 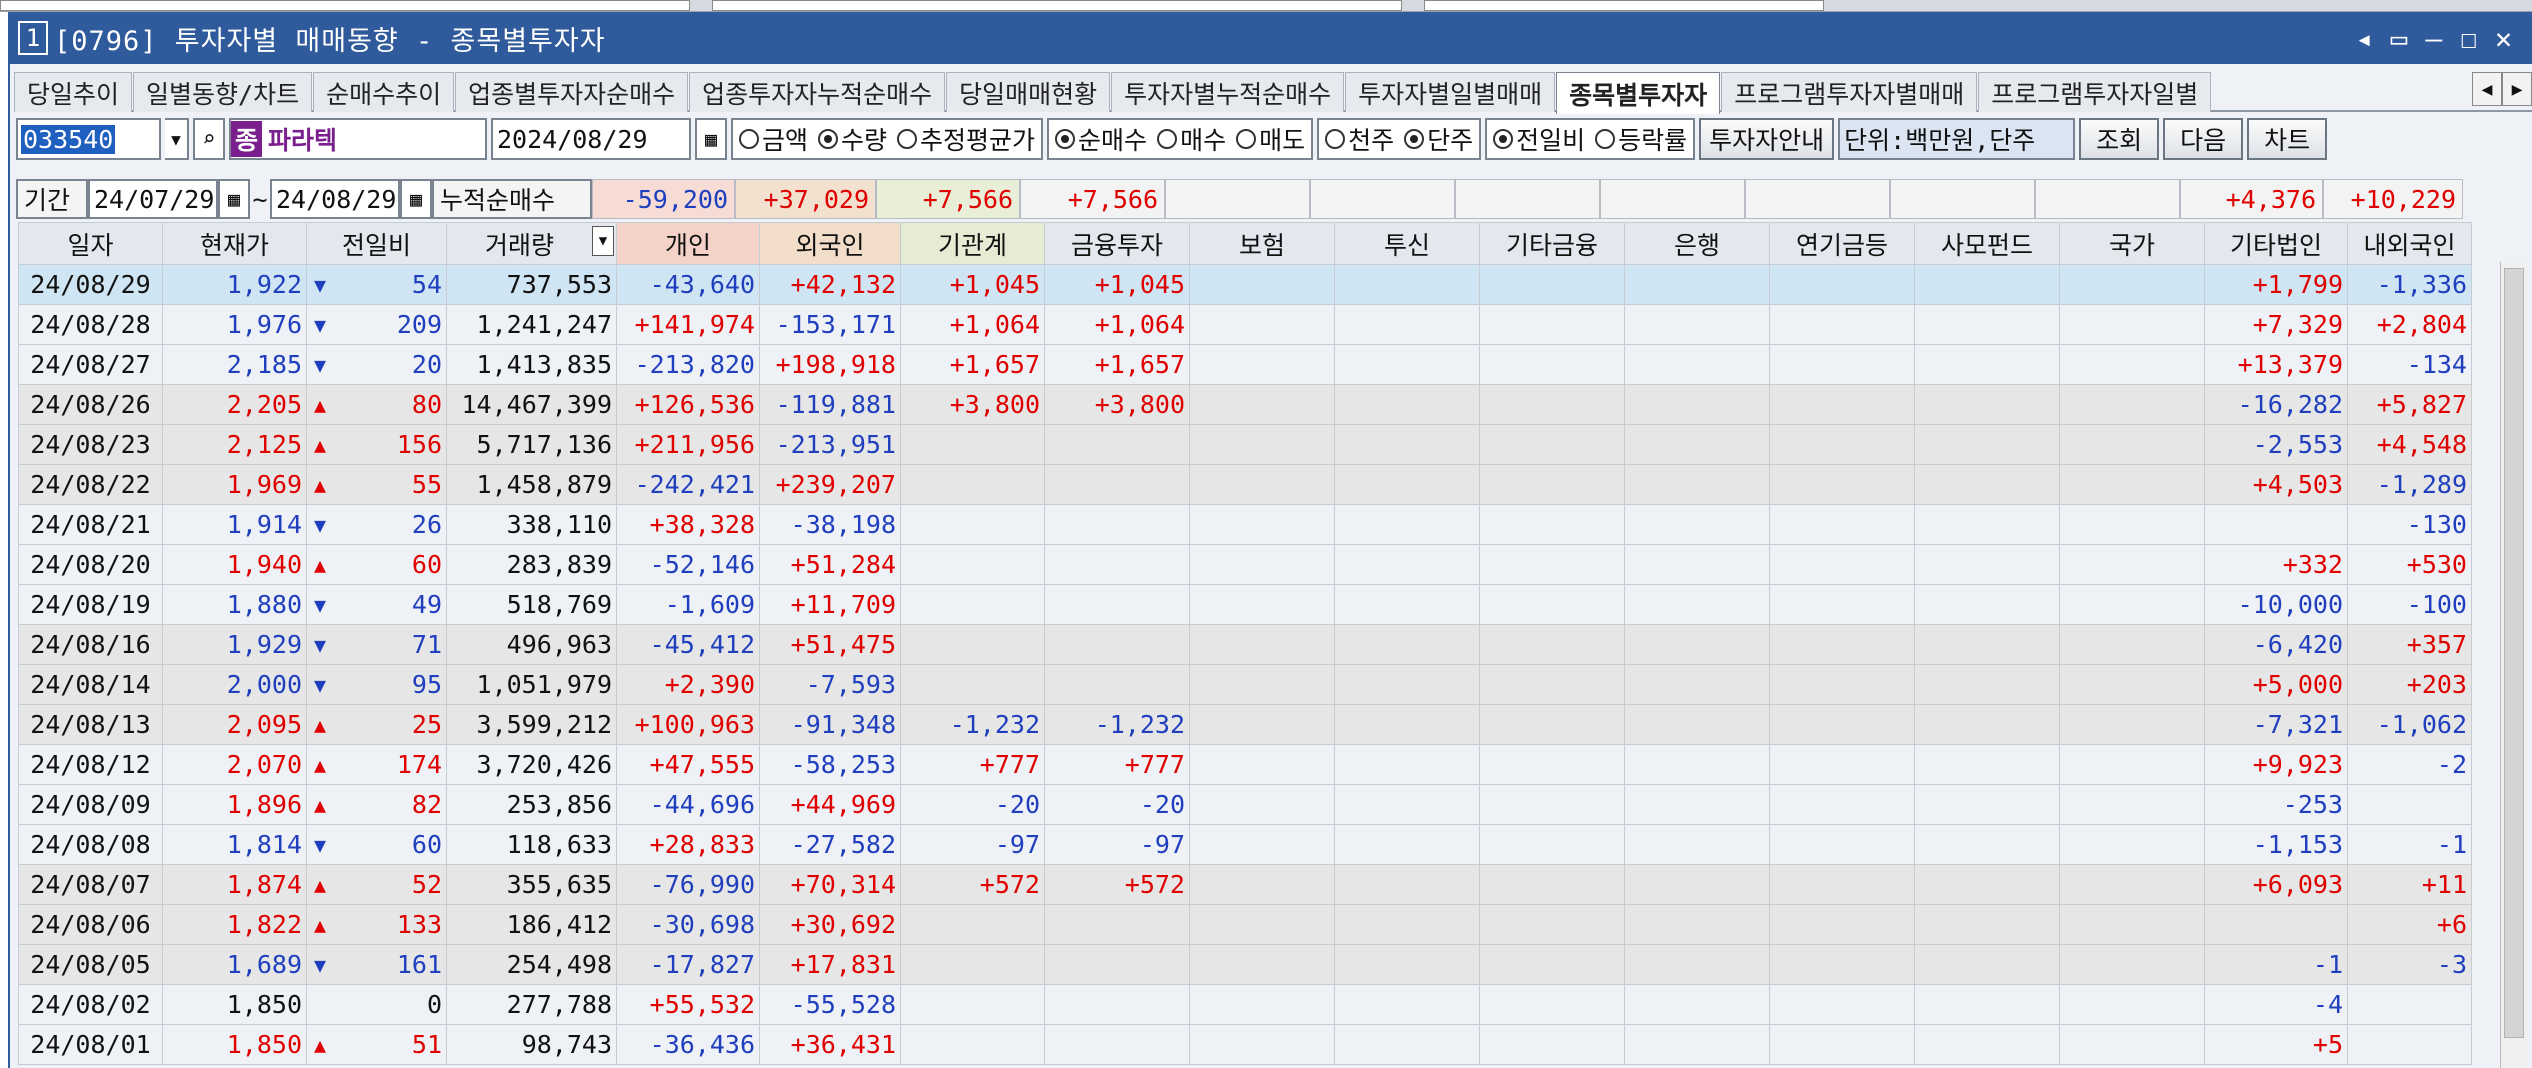 I want to click on col-header-pension: 연기금등, so click(x=1842, y=243).